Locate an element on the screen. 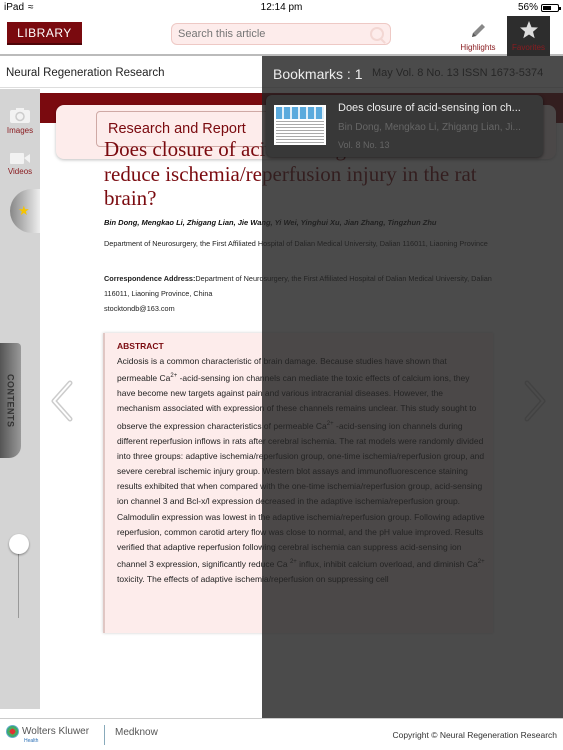 The width and height of the screenshot is (563, 750). bookmarks-header: Bookmarks : 1 is located at coordinates (318, 74).